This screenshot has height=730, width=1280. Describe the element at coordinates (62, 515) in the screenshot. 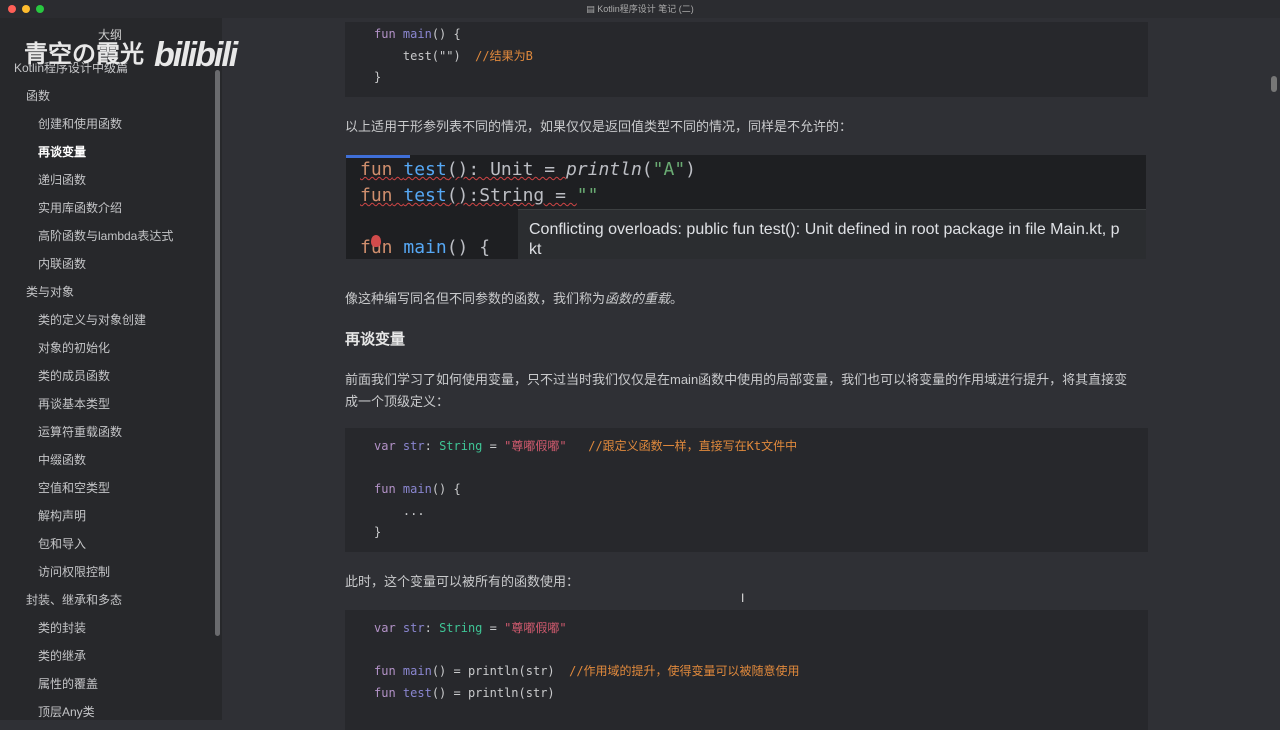

I see `sidebar-item: 解构声明` at that location.